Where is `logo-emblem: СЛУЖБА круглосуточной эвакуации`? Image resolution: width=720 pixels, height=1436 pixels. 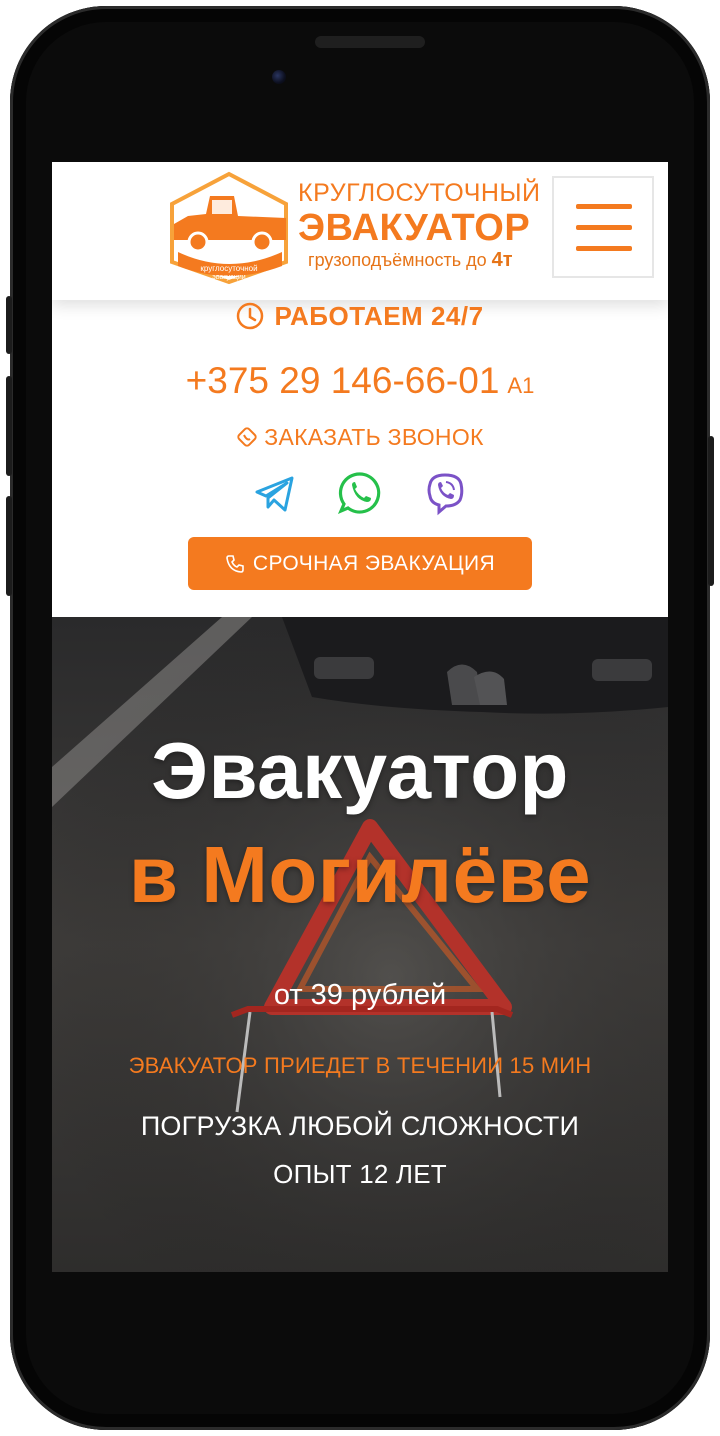
logo-emblem: СЛУЖБА круглосуточной эвакуации is located at coordinates (229, 228).